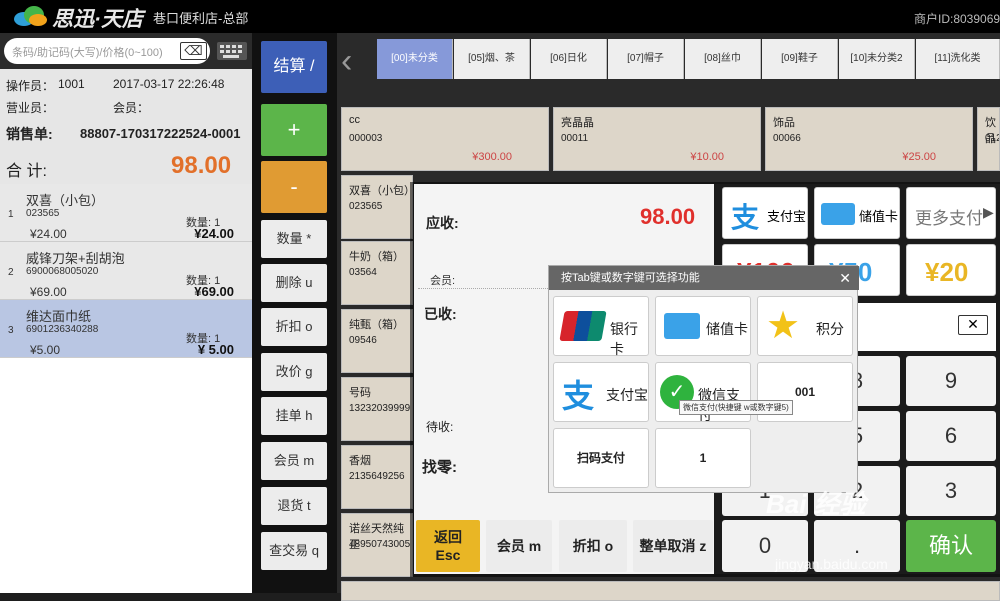  Describe the element at coordinates (294, 506) in the screenshot. I see `refund-button: 退货 t` at that location.